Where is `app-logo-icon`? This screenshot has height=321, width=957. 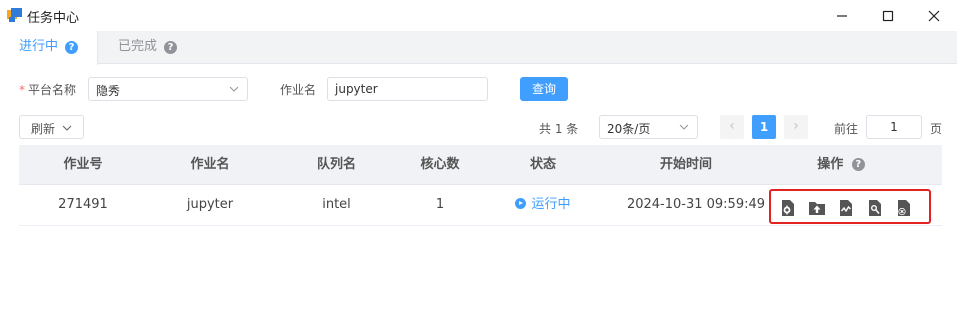
app-logo-icon is located at coordinates (14, 15).